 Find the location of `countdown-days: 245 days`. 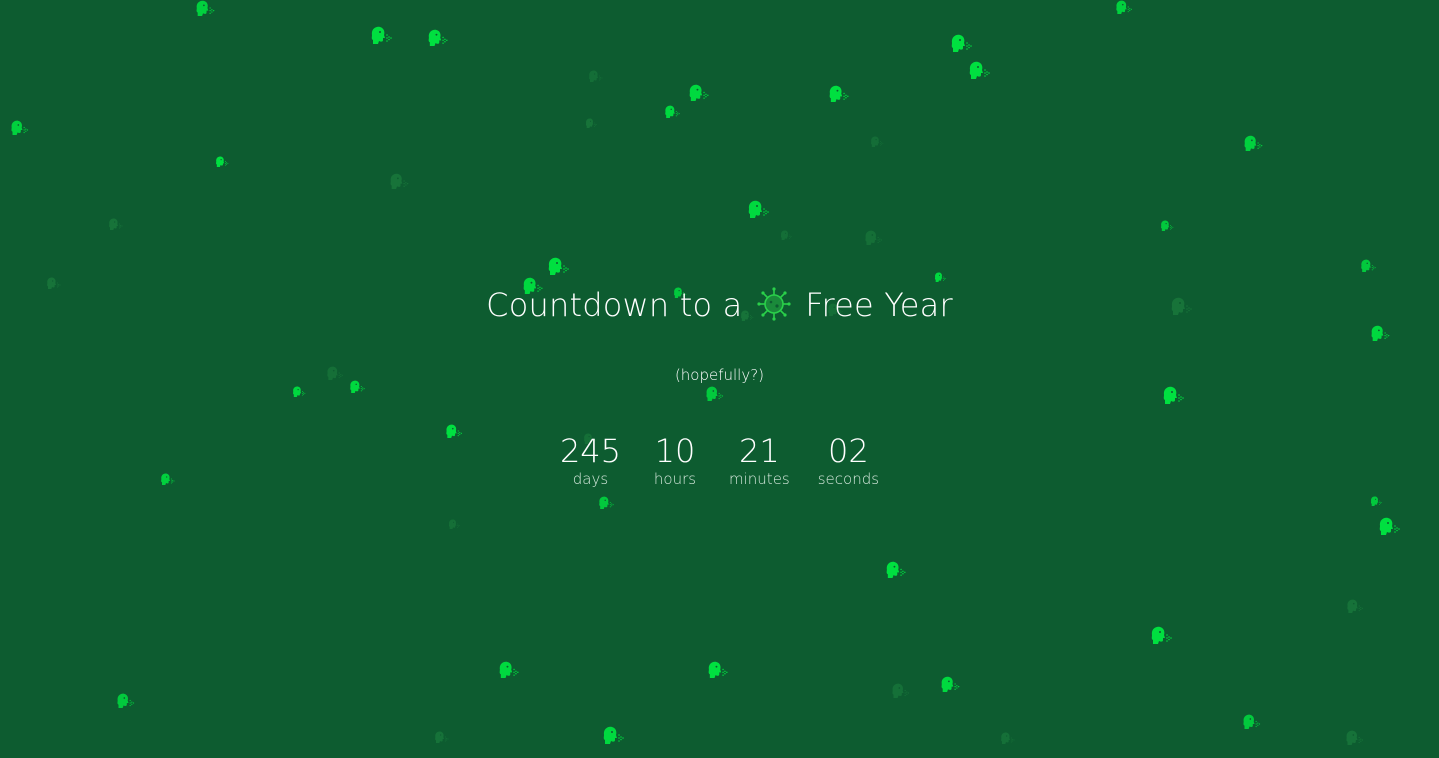

countdown-days: 245 days is located at coordinates (590, 460).